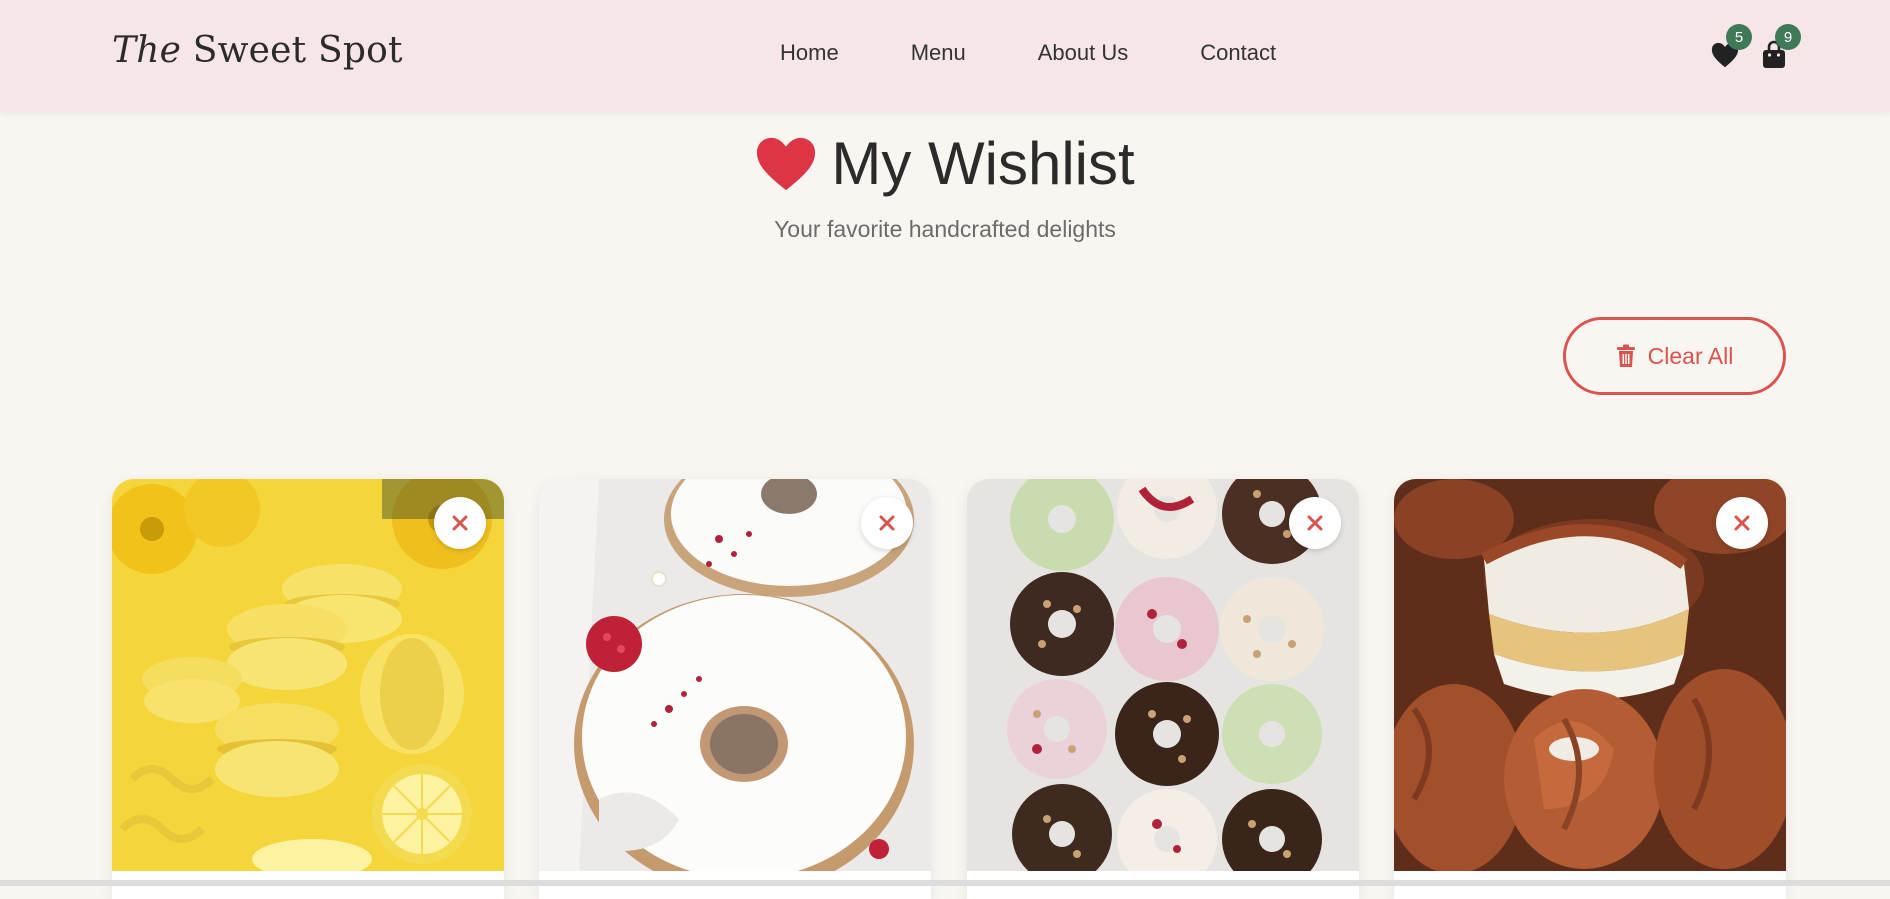 The width and height of the screenshot is (1890, 899). Describe the element at coordinates (945, 229) in the screenshot. I see `page-subtitle: Your favorite handcrafted delights` at that location.